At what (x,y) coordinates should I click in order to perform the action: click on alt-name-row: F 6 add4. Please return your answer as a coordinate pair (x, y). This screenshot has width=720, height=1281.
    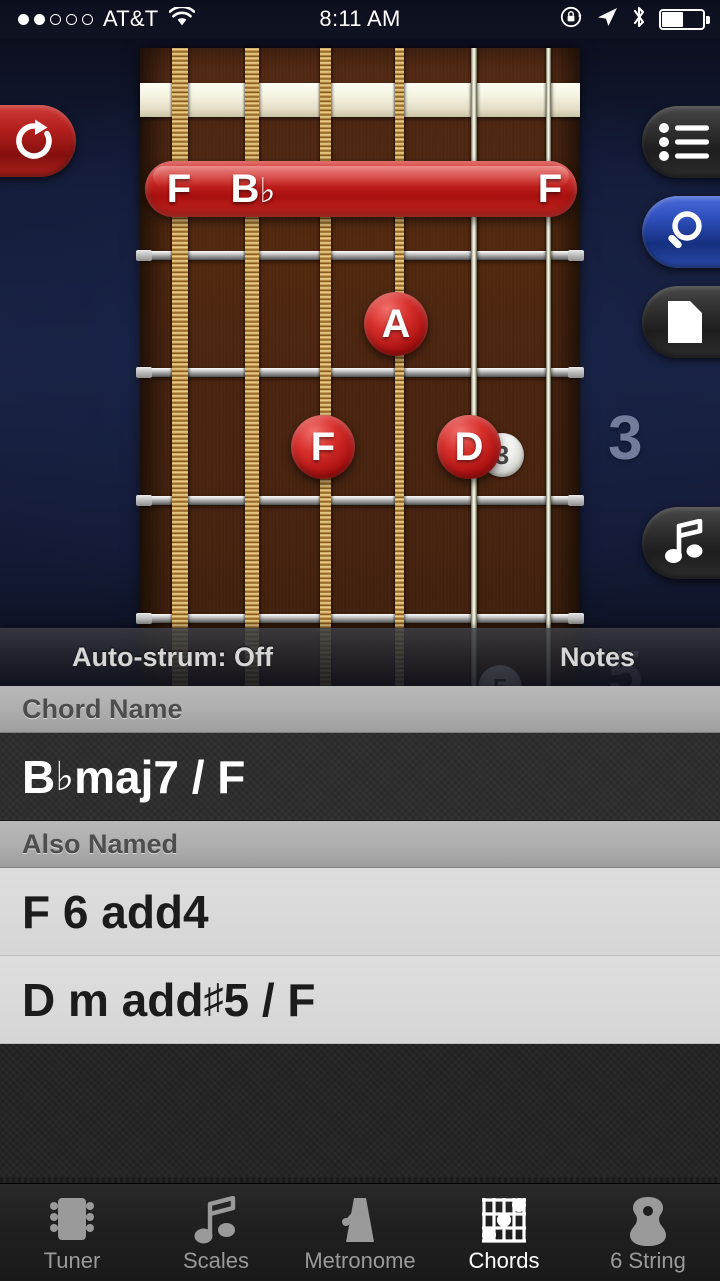
    Looking at the image, I should click on (360, 912).